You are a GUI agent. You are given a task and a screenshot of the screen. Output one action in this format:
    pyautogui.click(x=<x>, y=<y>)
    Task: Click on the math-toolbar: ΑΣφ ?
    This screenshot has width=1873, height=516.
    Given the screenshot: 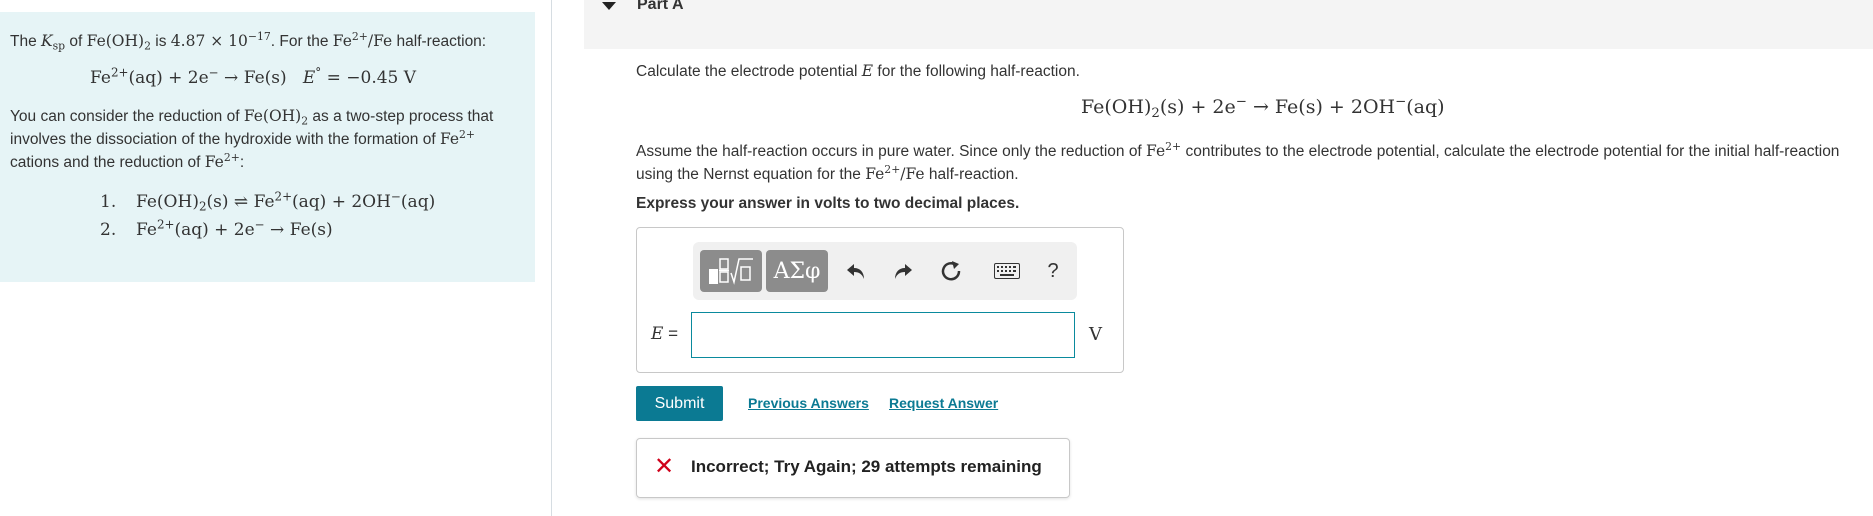 What is the action you would take?
    pyautogui.click(x=885, y=271)
    